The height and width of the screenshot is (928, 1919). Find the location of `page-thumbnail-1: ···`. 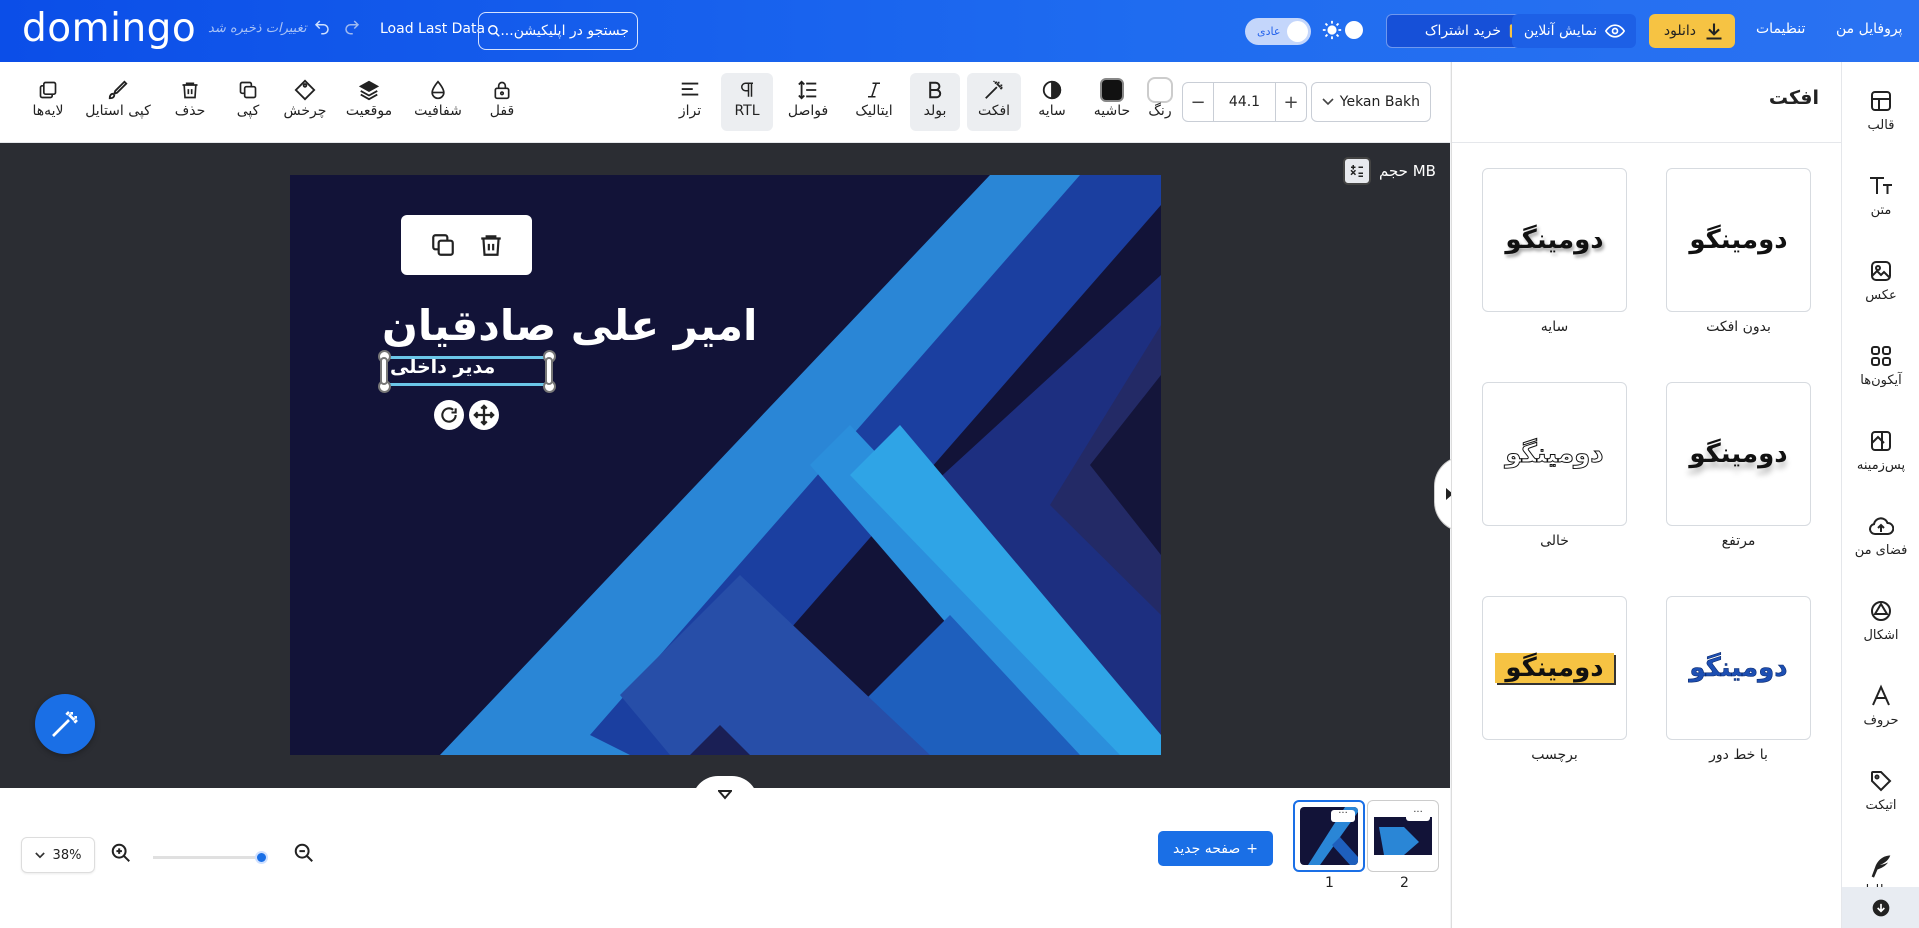

page-thumbnail-1: ··· is located at coordinates (1329, 836).